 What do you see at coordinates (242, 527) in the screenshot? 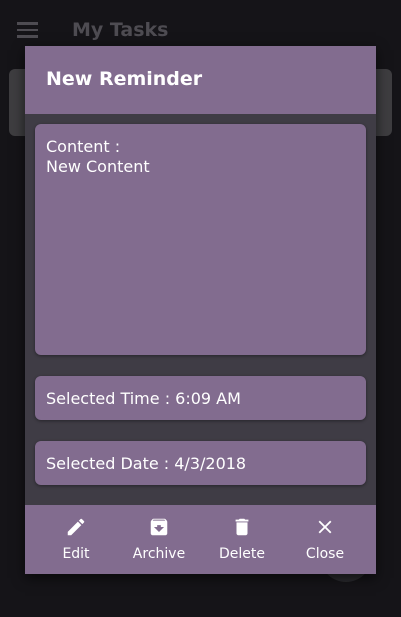
I see `trash-icon` at bounding box center [242, 527].